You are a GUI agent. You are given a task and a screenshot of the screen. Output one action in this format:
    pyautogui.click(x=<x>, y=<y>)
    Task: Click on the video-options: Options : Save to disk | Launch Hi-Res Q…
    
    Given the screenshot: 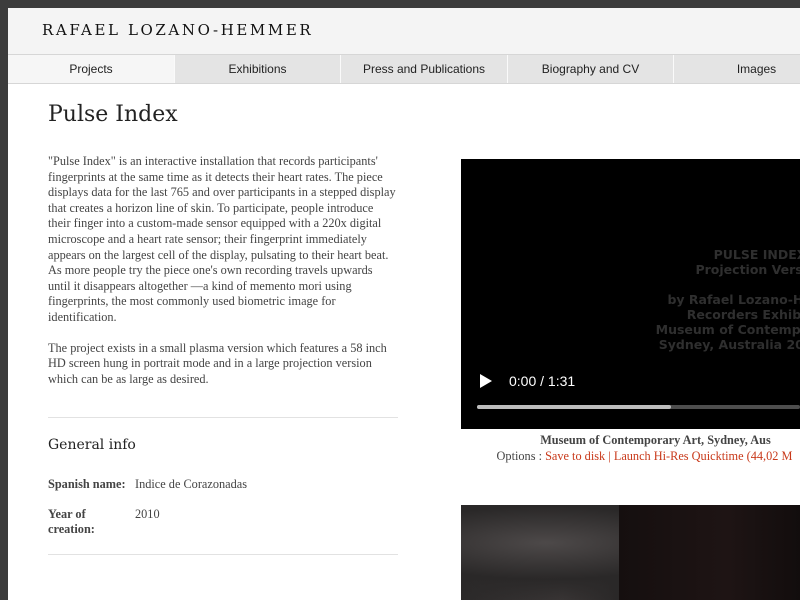 What is the action you would take?
    pyautogui.click(x=644, y=456)
    